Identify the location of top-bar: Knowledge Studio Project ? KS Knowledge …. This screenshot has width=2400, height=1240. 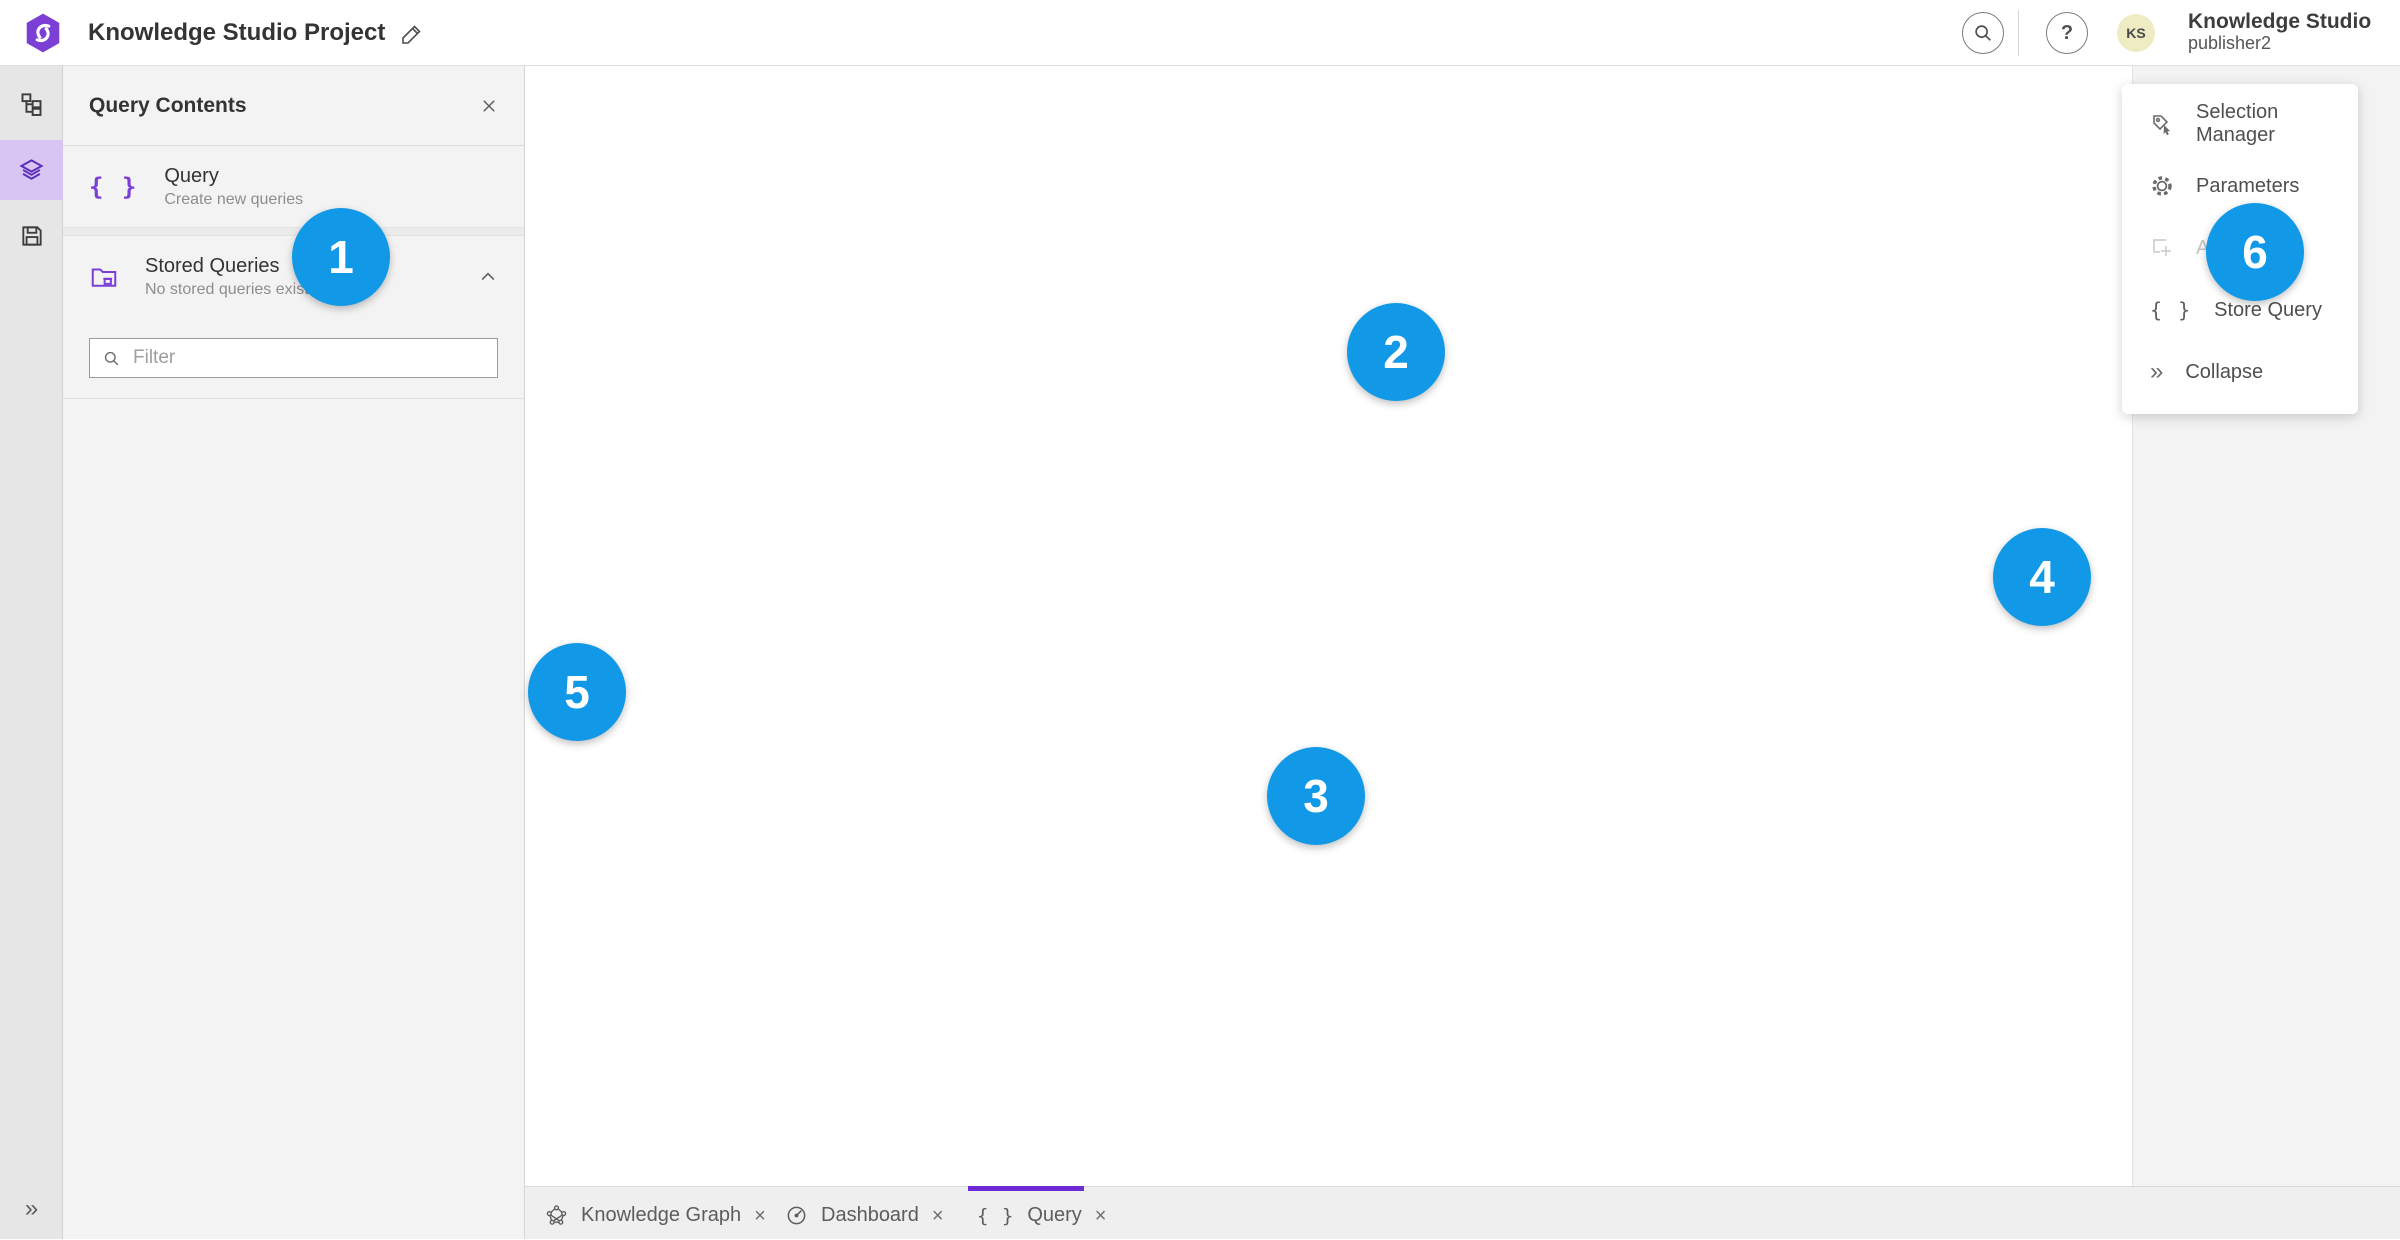
(1200, 33).